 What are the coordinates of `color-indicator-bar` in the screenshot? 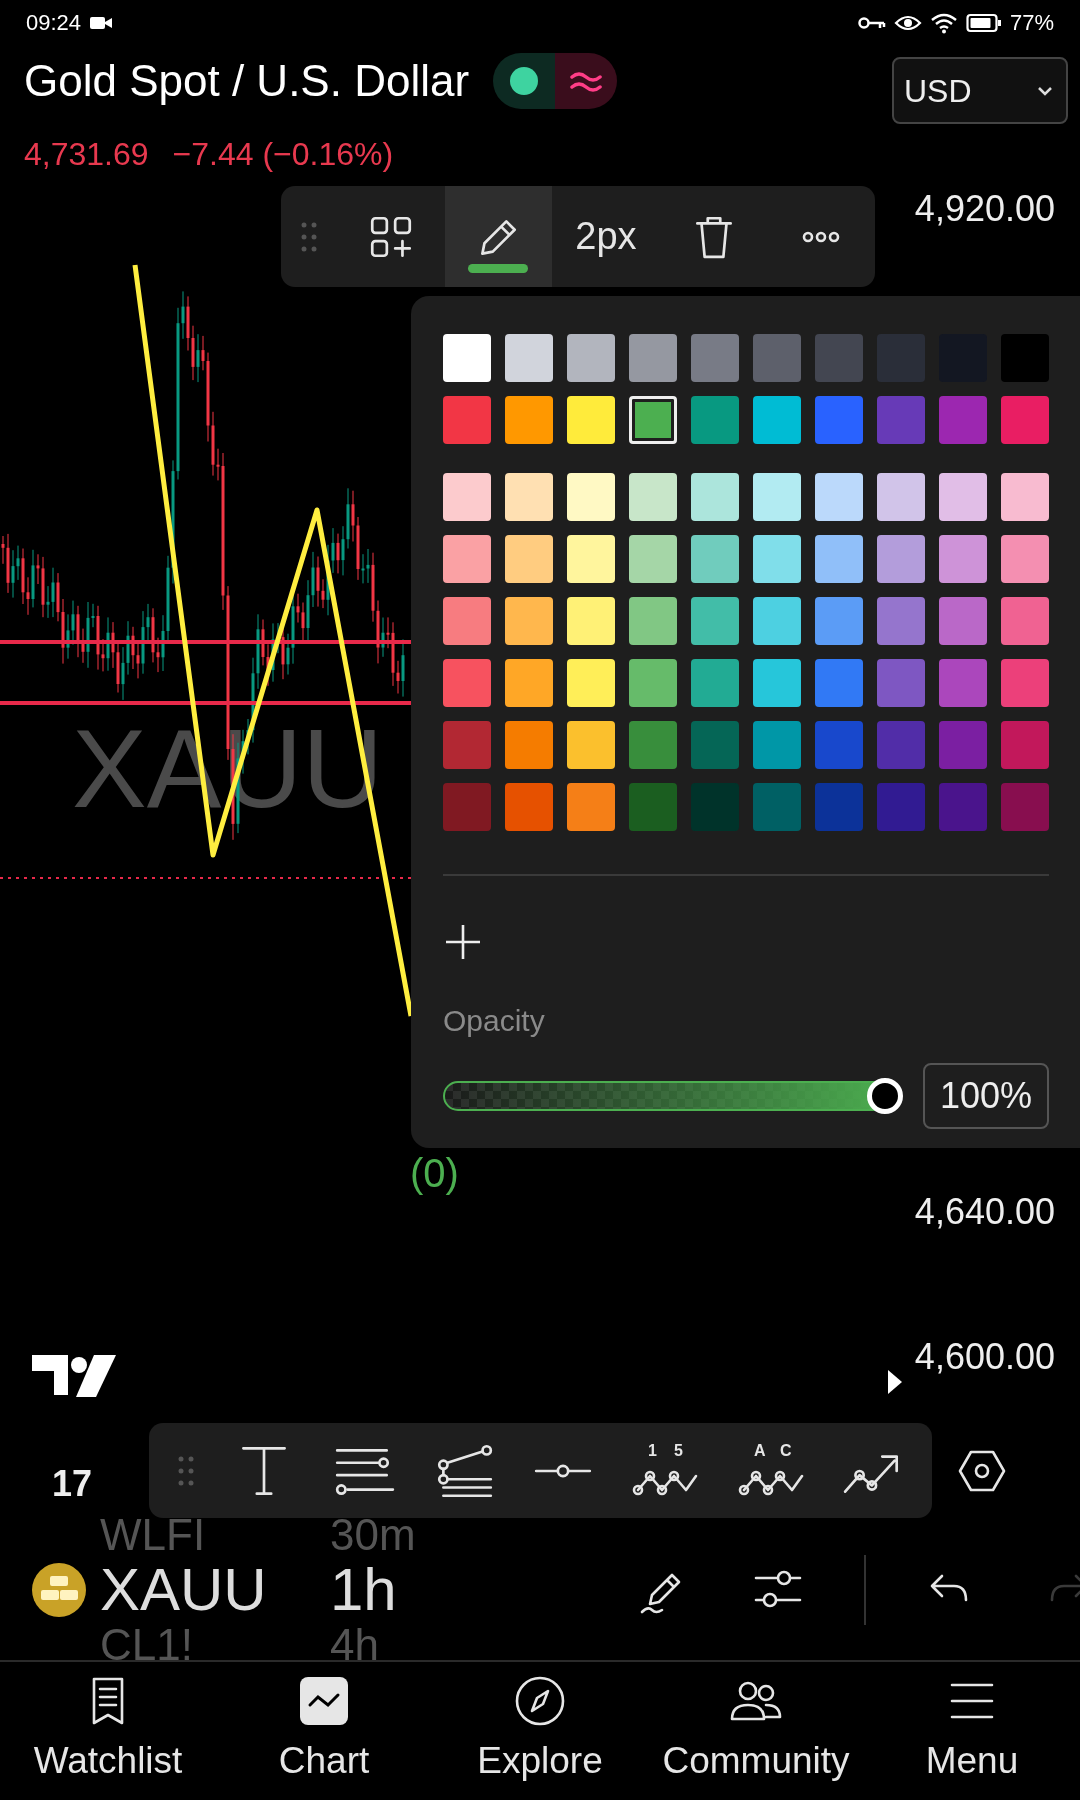 It's located at (498, 268).